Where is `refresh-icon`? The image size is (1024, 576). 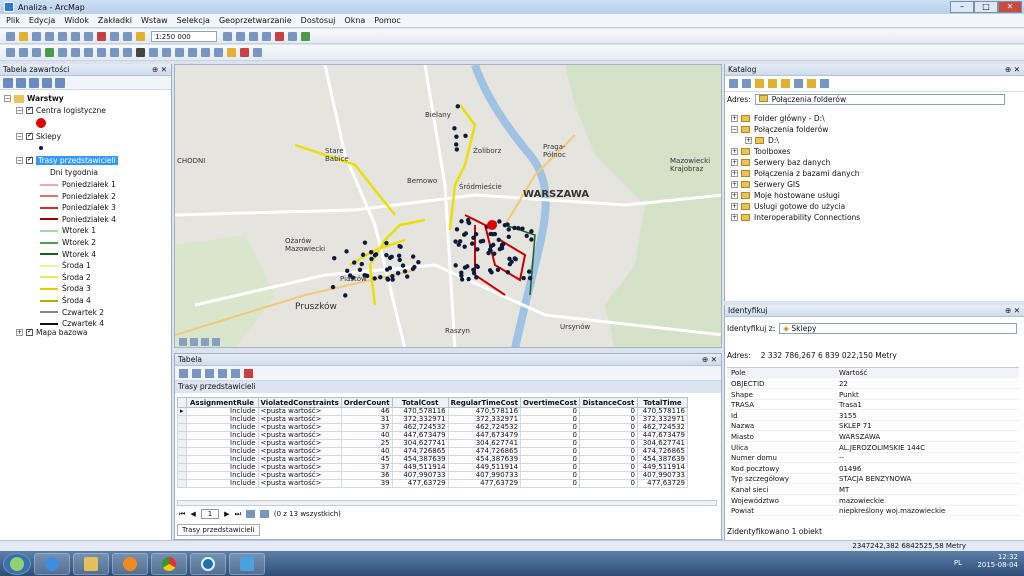
refresh-icon is located at coordinates (205, 342).